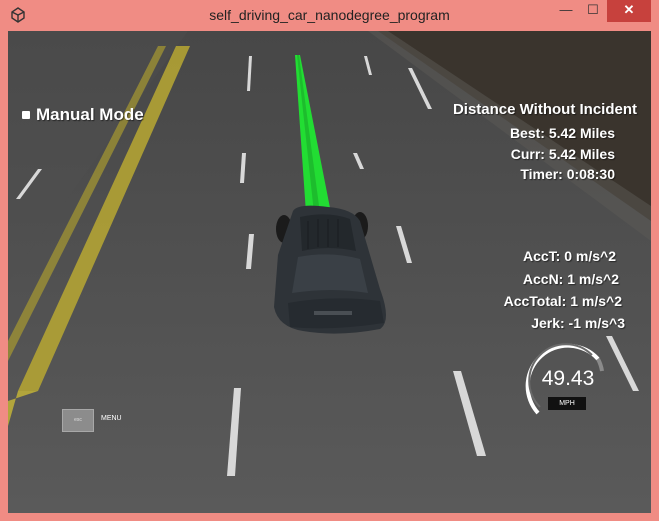 The image size is (659, 521). What do you see at coordinates (544, 109) in the screenshot?
I see `distance-title: Distance Without Incident` at bounding box center [544, 109].